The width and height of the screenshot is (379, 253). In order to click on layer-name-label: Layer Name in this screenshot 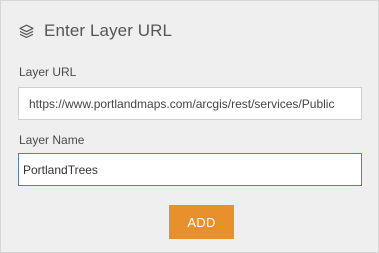, I will do `click(52, 140)`.